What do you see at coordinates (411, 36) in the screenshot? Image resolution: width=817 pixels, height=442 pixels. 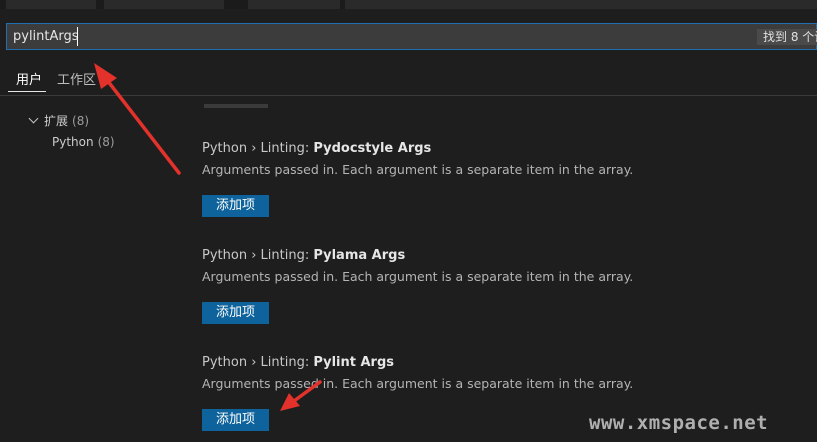 I see `settings-search-box: pylintArgs 找到 8 个设` at bounding box center [411, 36].